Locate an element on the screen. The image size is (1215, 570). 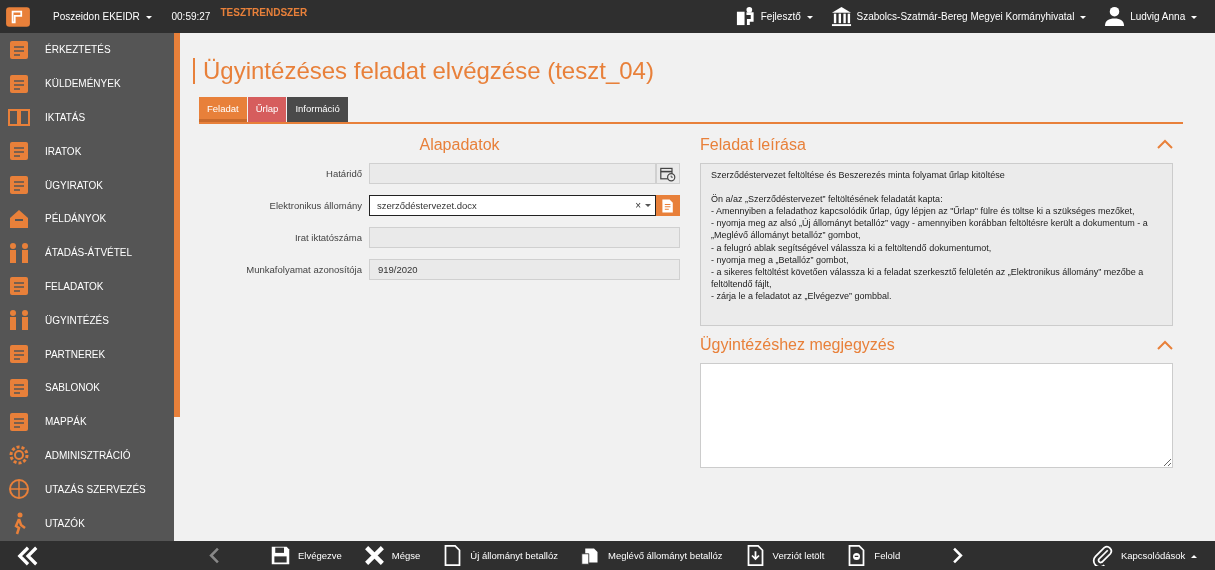
sidebar-item: UTAZÁS SZERVEZÉS is located at coordinates (87, 489).